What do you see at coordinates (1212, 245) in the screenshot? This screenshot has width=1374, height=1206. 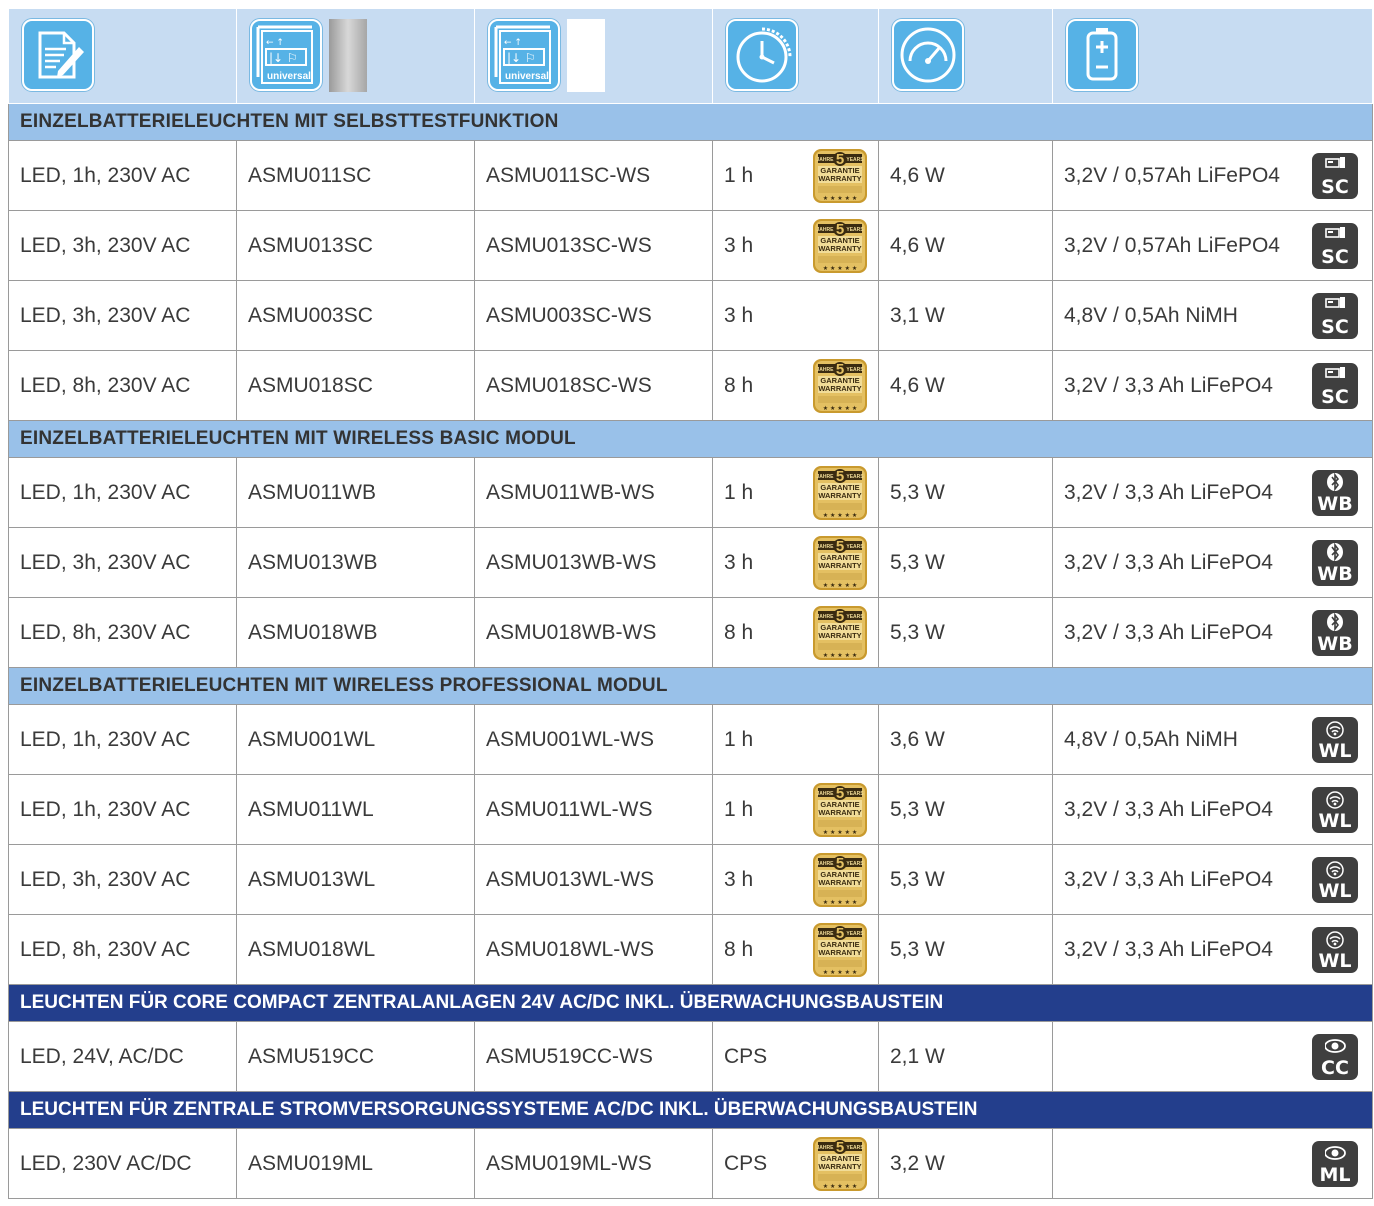 I see `cell-battery: 3,2V / 0,57Ah LiFePO4 SC` at bounding box center [1212, 245].